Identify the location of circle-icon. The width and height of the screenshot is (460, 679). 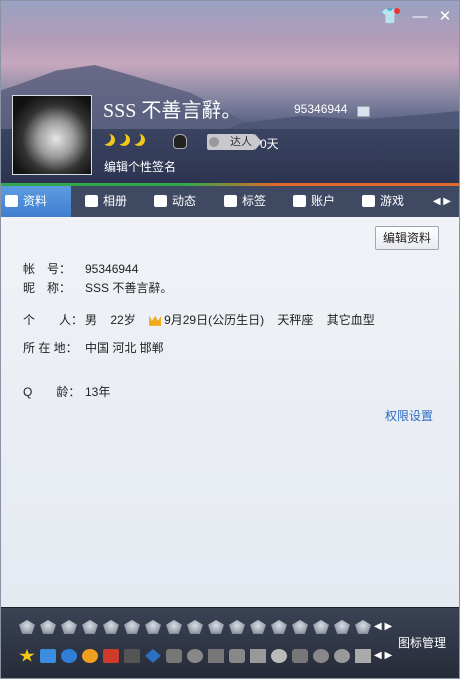
(321, 655).